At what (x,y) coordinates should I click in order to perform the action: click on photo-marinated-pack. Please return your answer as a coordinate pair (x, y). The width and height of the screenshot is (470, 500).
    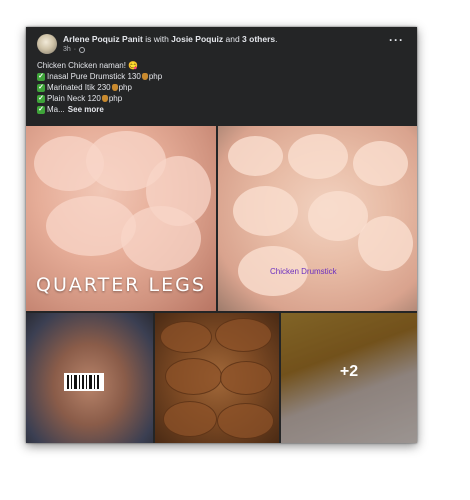
    Looking at the image, I should click on (89, 378).